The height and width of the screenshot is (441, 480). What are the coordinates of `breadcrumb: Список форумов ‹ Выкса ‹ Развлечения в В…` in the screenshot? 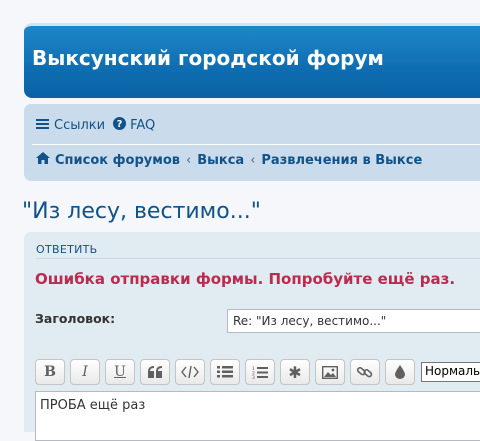 It's located at (229, 160).